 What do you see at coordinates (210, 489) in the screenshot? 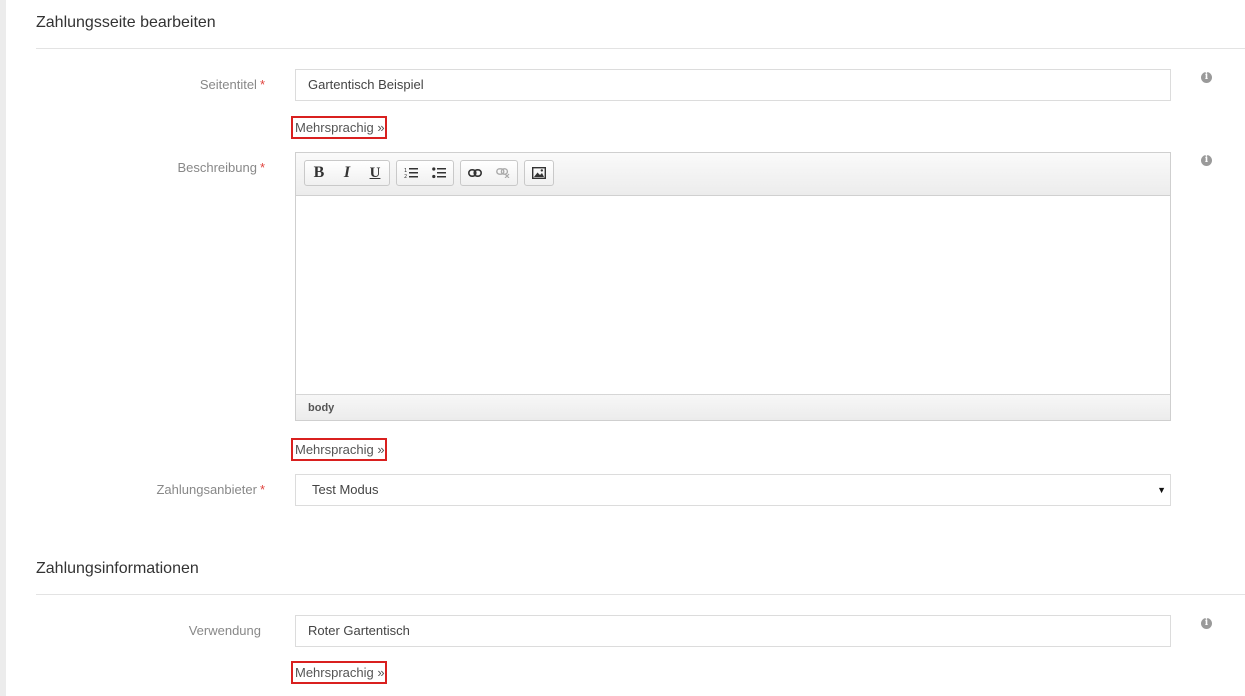
I see `provider-label: Zahlungsanbieter *` at bounding box center [210, 489].